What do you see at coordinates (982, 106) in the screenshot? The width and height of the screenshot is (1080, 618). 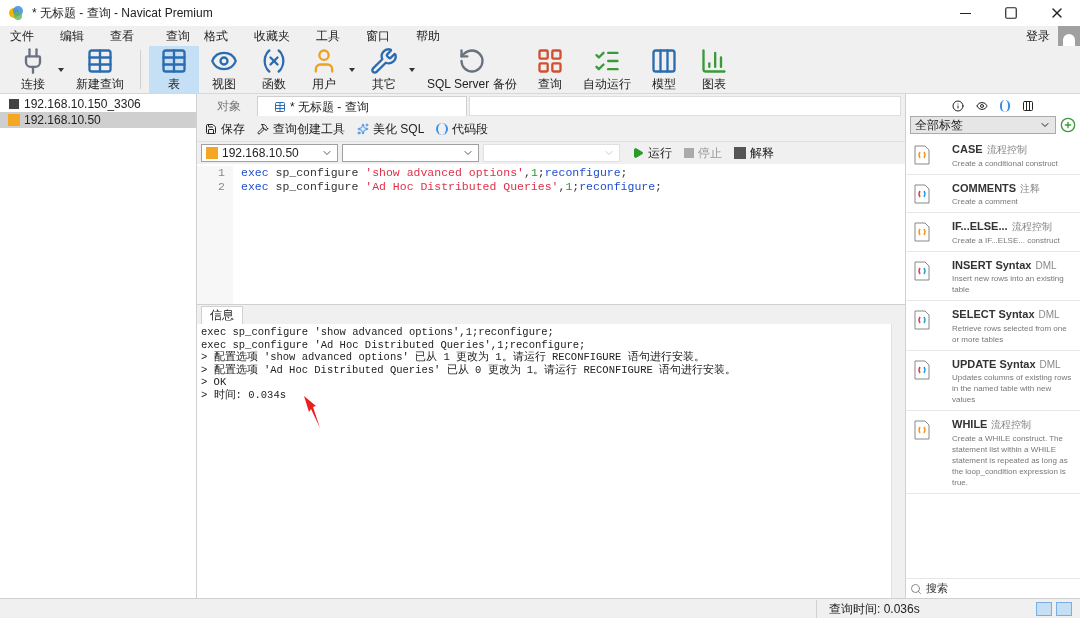 I see `eye-icon` at bounding box center [982, 106].